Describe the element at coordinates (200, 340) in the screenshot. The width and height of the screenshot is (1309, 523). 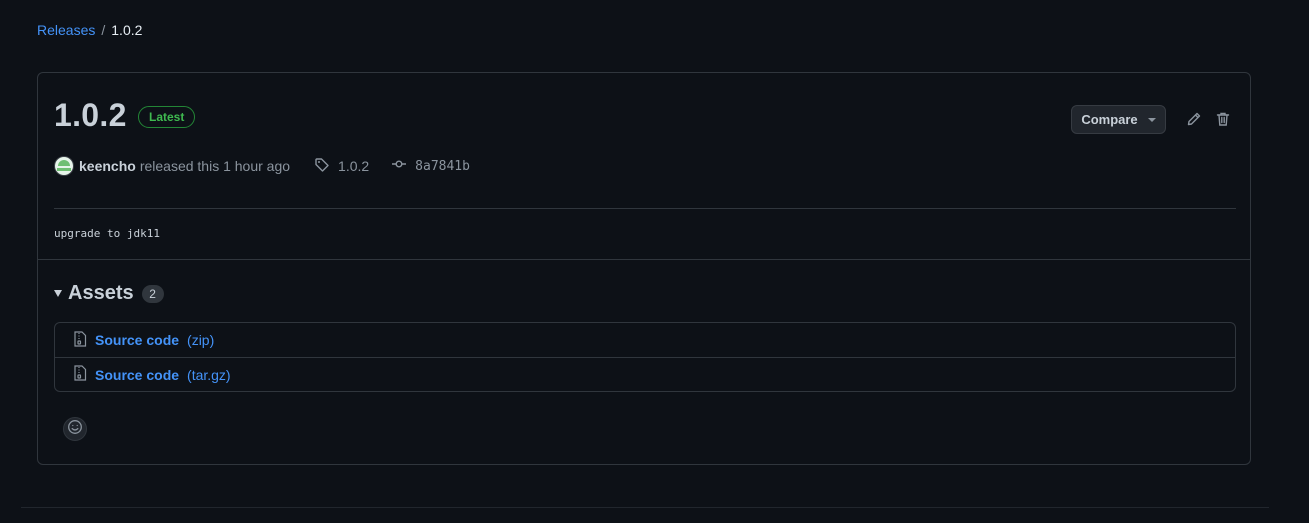
I see `asset-ext-zip: (zip)` at that location.